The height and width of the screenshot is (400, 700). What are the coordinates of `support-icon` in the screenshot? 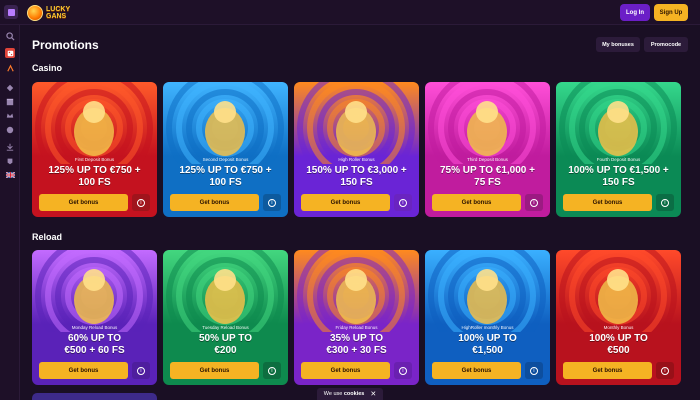 It's located at (10, 161).